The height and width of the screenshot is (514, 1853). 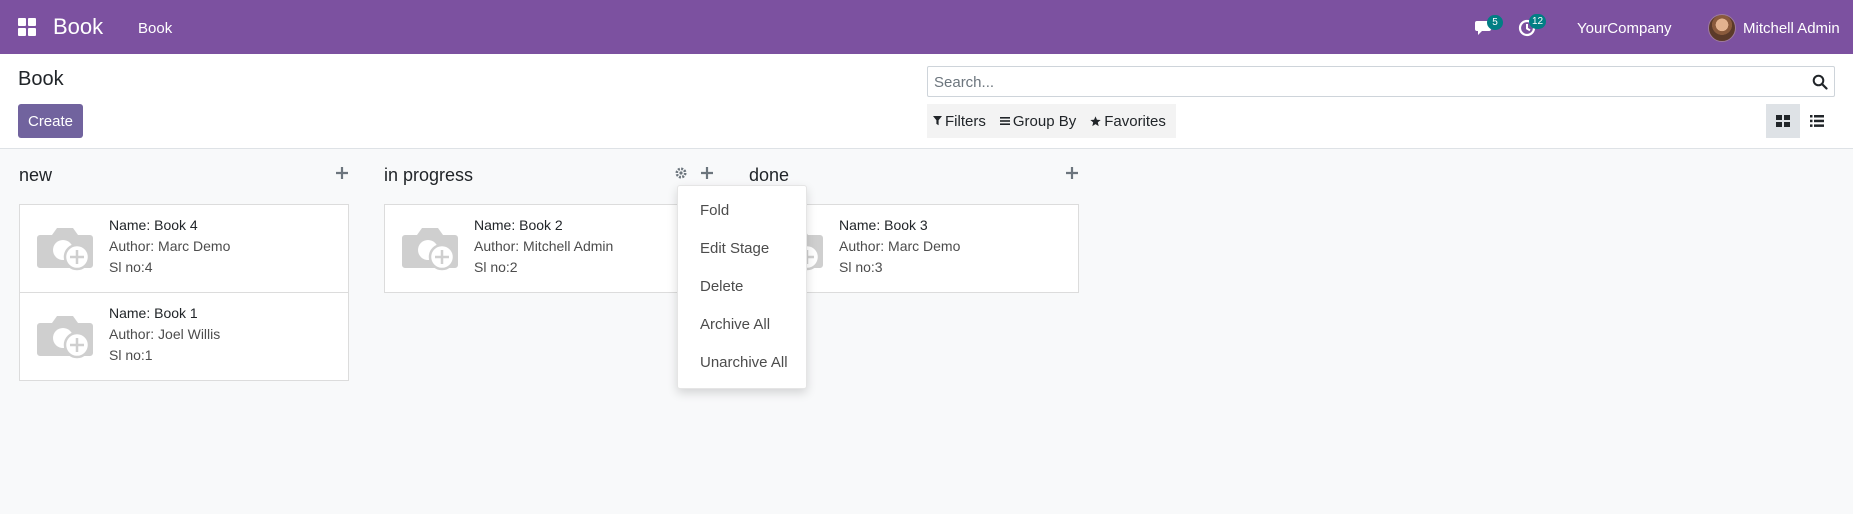 I want to click on card-slno: Sl no:4, so click(x=131, y=267).